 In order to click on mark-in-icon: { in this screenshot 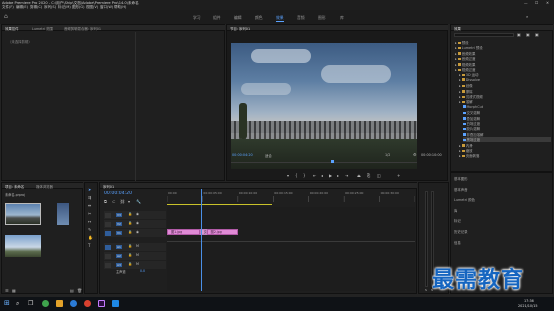, I will do `click(296, 175)`.